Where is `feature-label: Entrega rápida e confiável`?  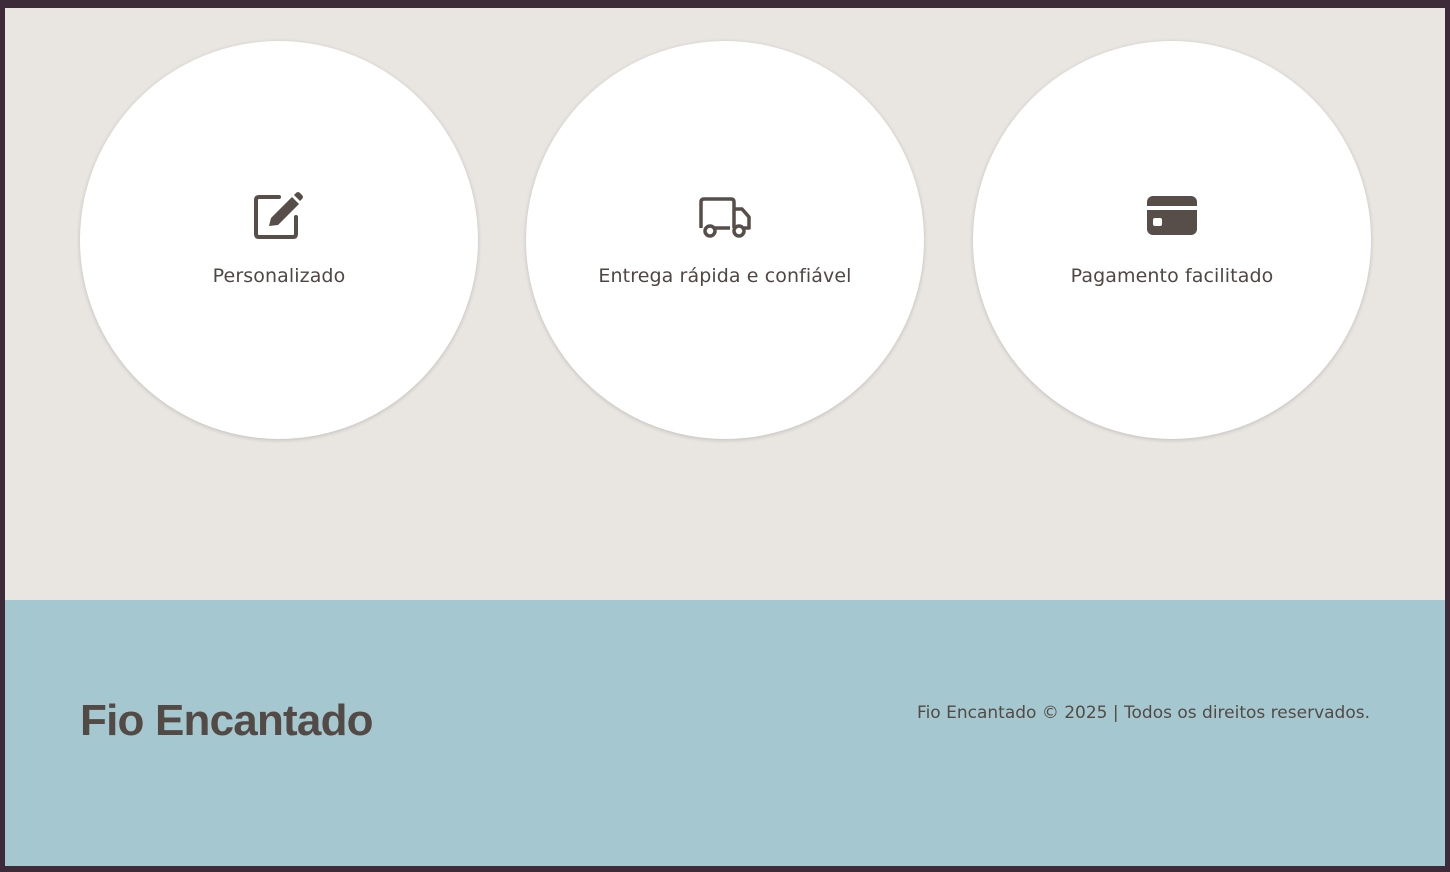
feature-label: Entrega rápida e confiável is located at coordinates (725, 276).